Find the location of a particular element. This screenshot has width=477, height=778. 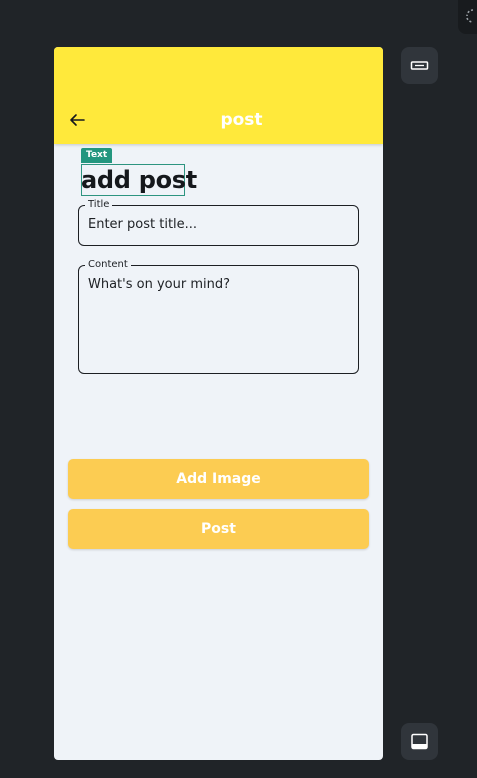

bottom-panel-icon is located at coordinates (419, 741).